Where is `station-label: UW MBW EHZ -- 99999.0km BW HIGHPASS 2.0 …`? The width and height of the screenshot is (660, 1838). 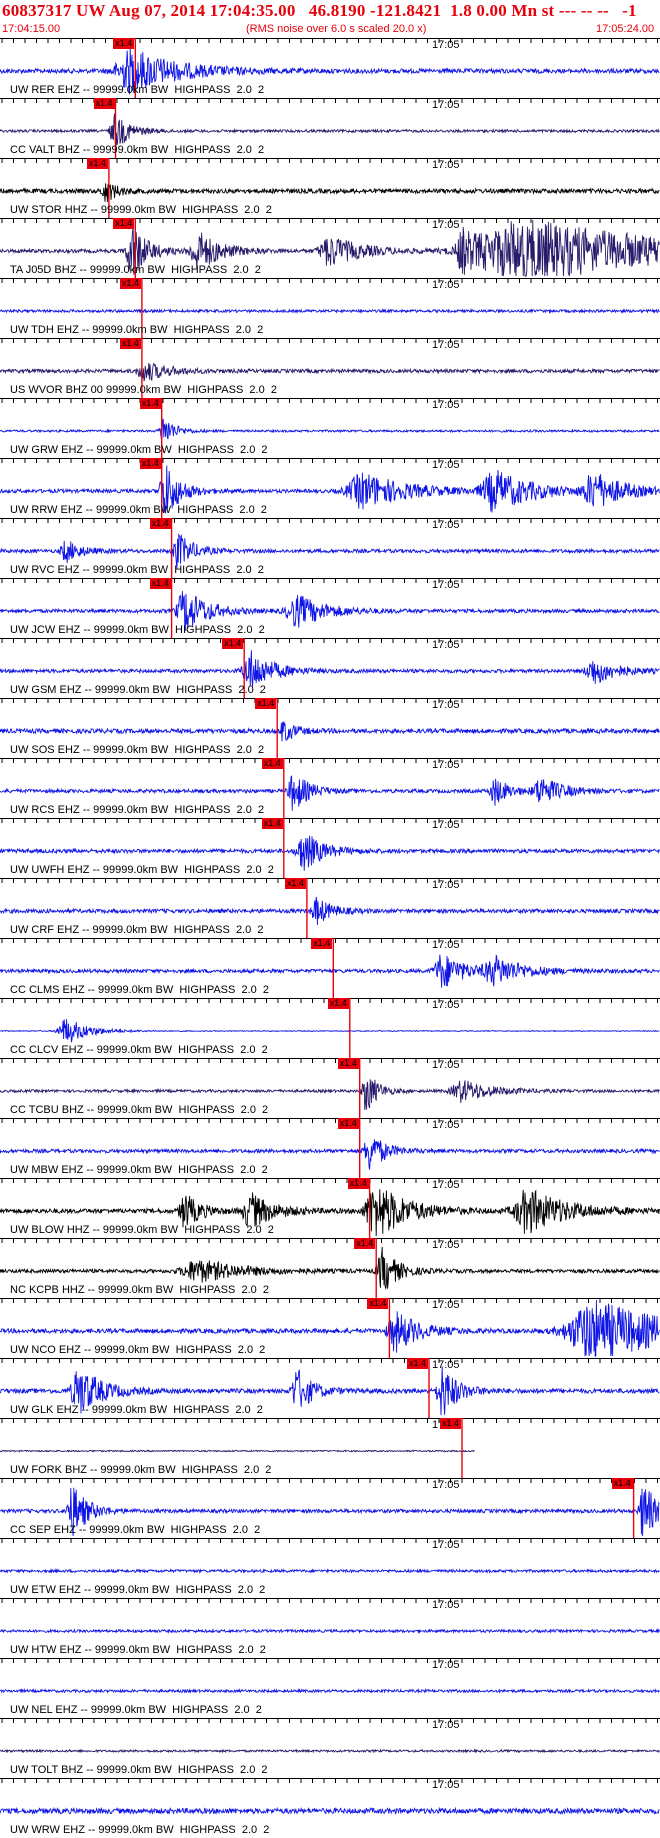 station-label: UW MBW EHZ -- 99999.0km BW HIGHPASS 2.0 … is located at coordinates (139, 1170).